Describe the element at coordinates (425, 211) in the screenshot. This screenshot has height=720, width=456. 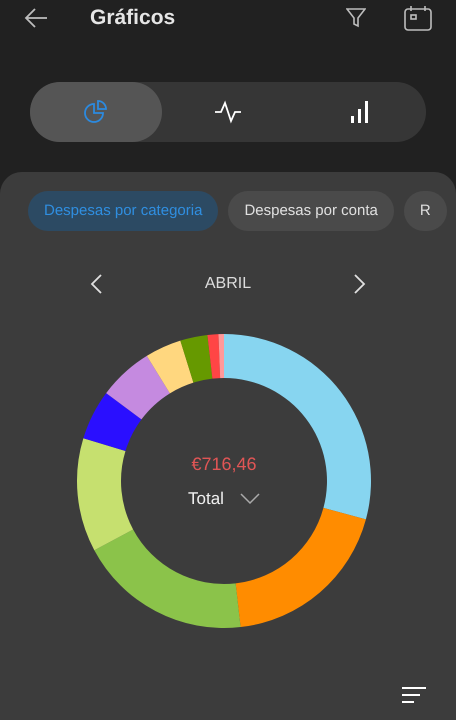
I see `filter-chip: R` at that location.